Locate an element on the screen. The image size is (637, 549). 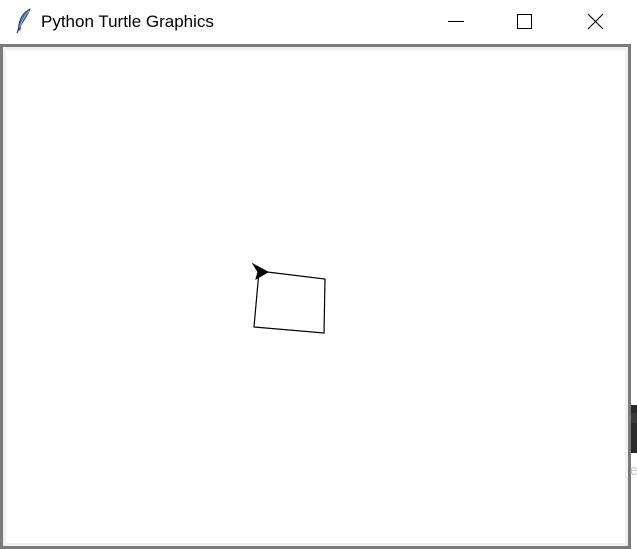
maximize-icon is located at coordinates (524, 21).